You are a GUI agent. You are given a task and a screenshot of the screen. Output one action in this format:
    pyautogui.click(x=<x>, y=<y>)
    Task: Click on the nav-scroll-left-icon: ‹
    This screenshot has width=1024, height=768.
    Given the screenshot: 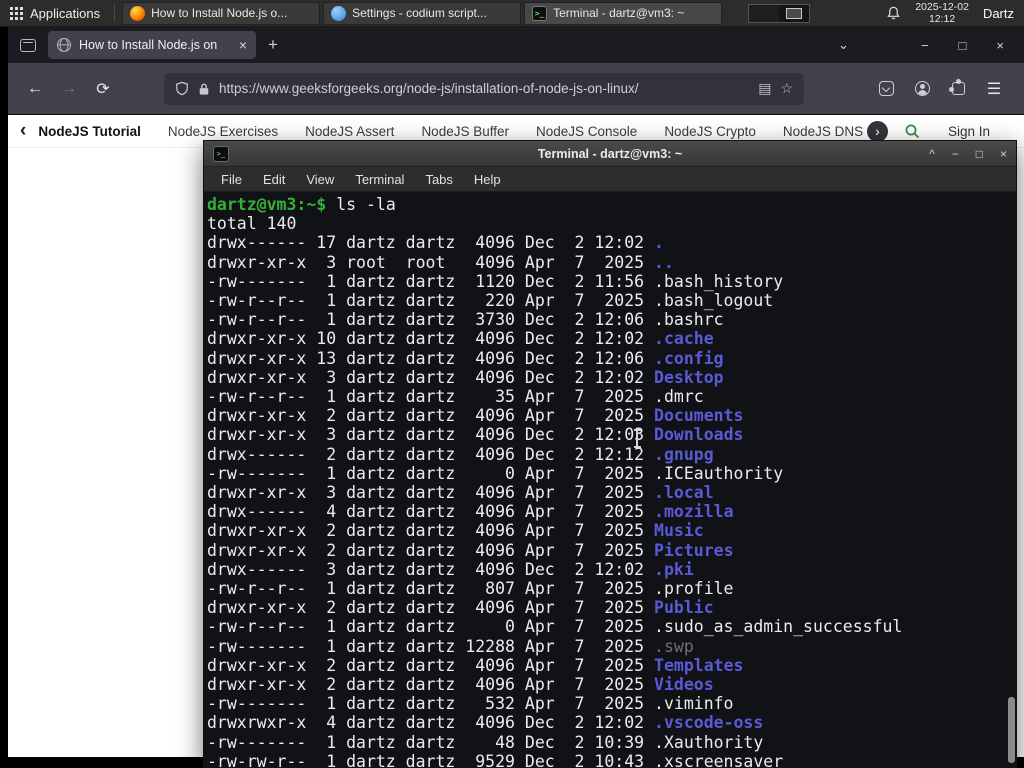 What is the action you would take?
    pyautogui.click(x=23, y=131)
    